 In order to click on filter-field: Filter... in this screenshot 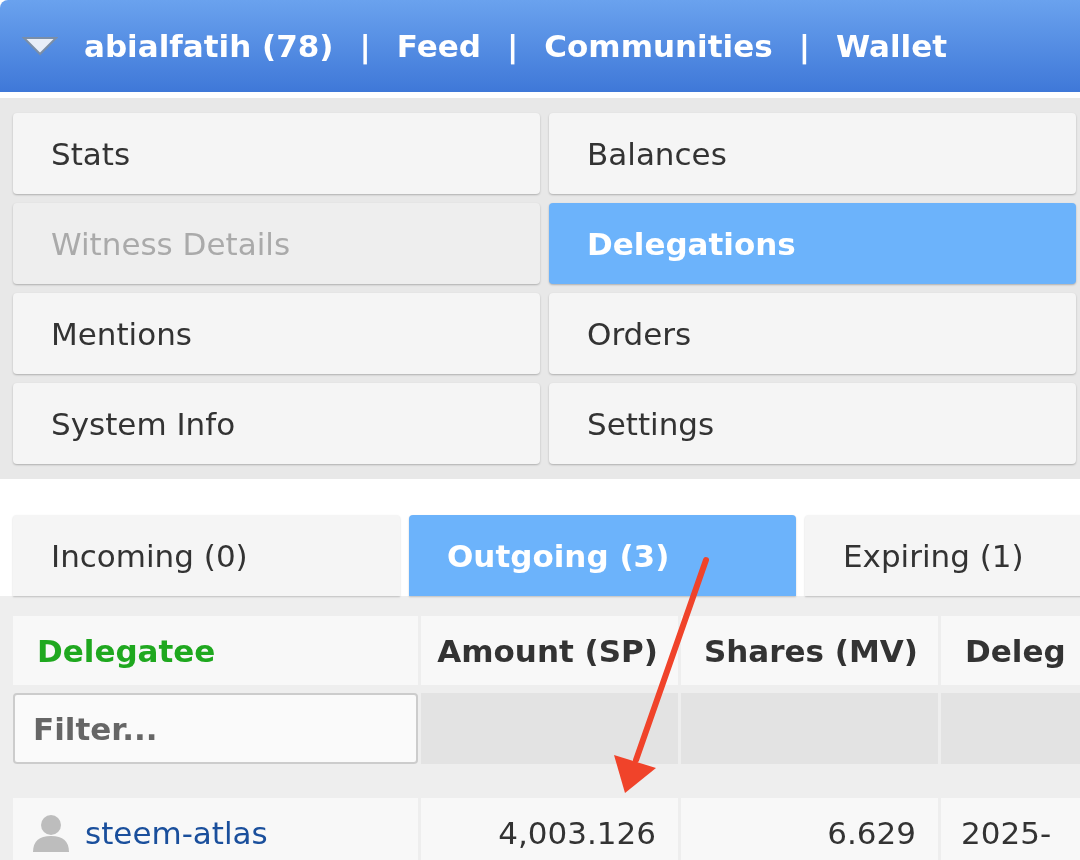, I will do `click(215, 728)`.